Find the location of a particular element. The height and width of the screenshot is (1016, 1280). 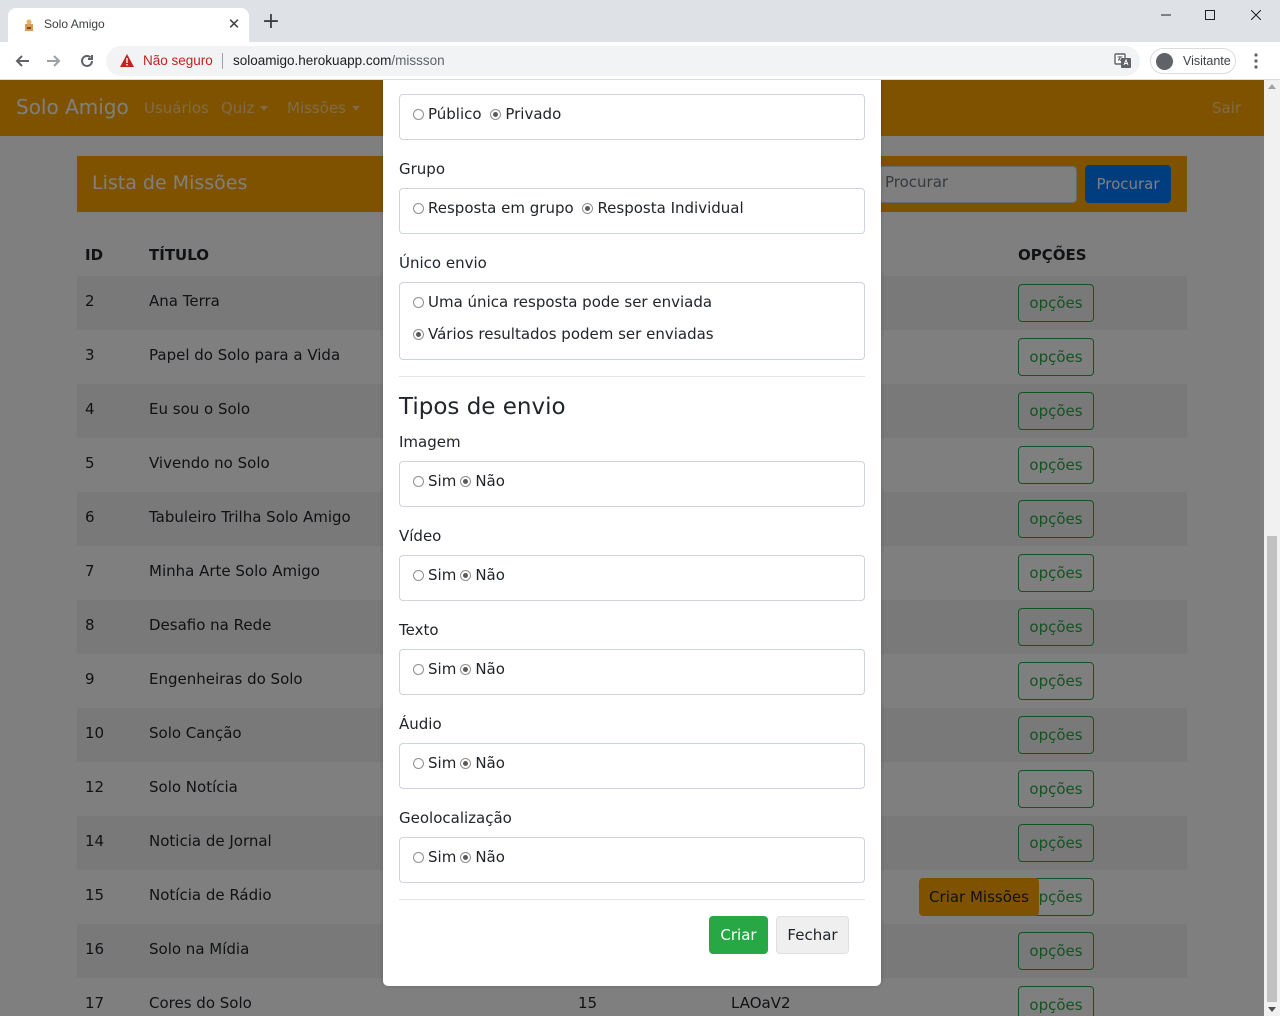

single-send-option-1: Uma única resposta pode ser enviada is located at coordinates (564, 302).